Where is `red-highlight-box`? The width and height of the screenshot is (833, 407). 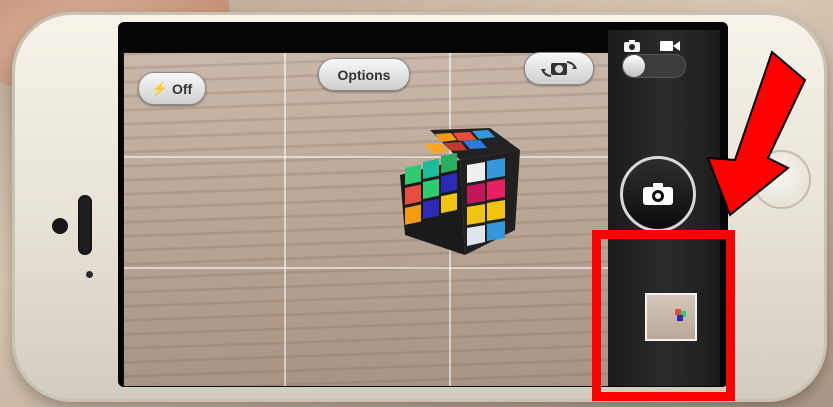 red-highlight-box is located at coordinates (663, 315).